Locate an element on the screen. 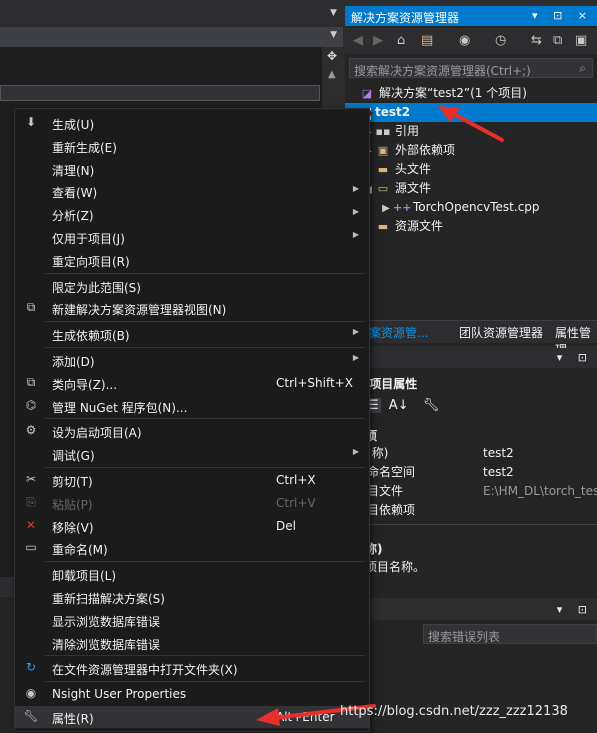 The width and height of the screenshot is (597, 733). back-icon: ◀ is located at coordinates (358, 40).